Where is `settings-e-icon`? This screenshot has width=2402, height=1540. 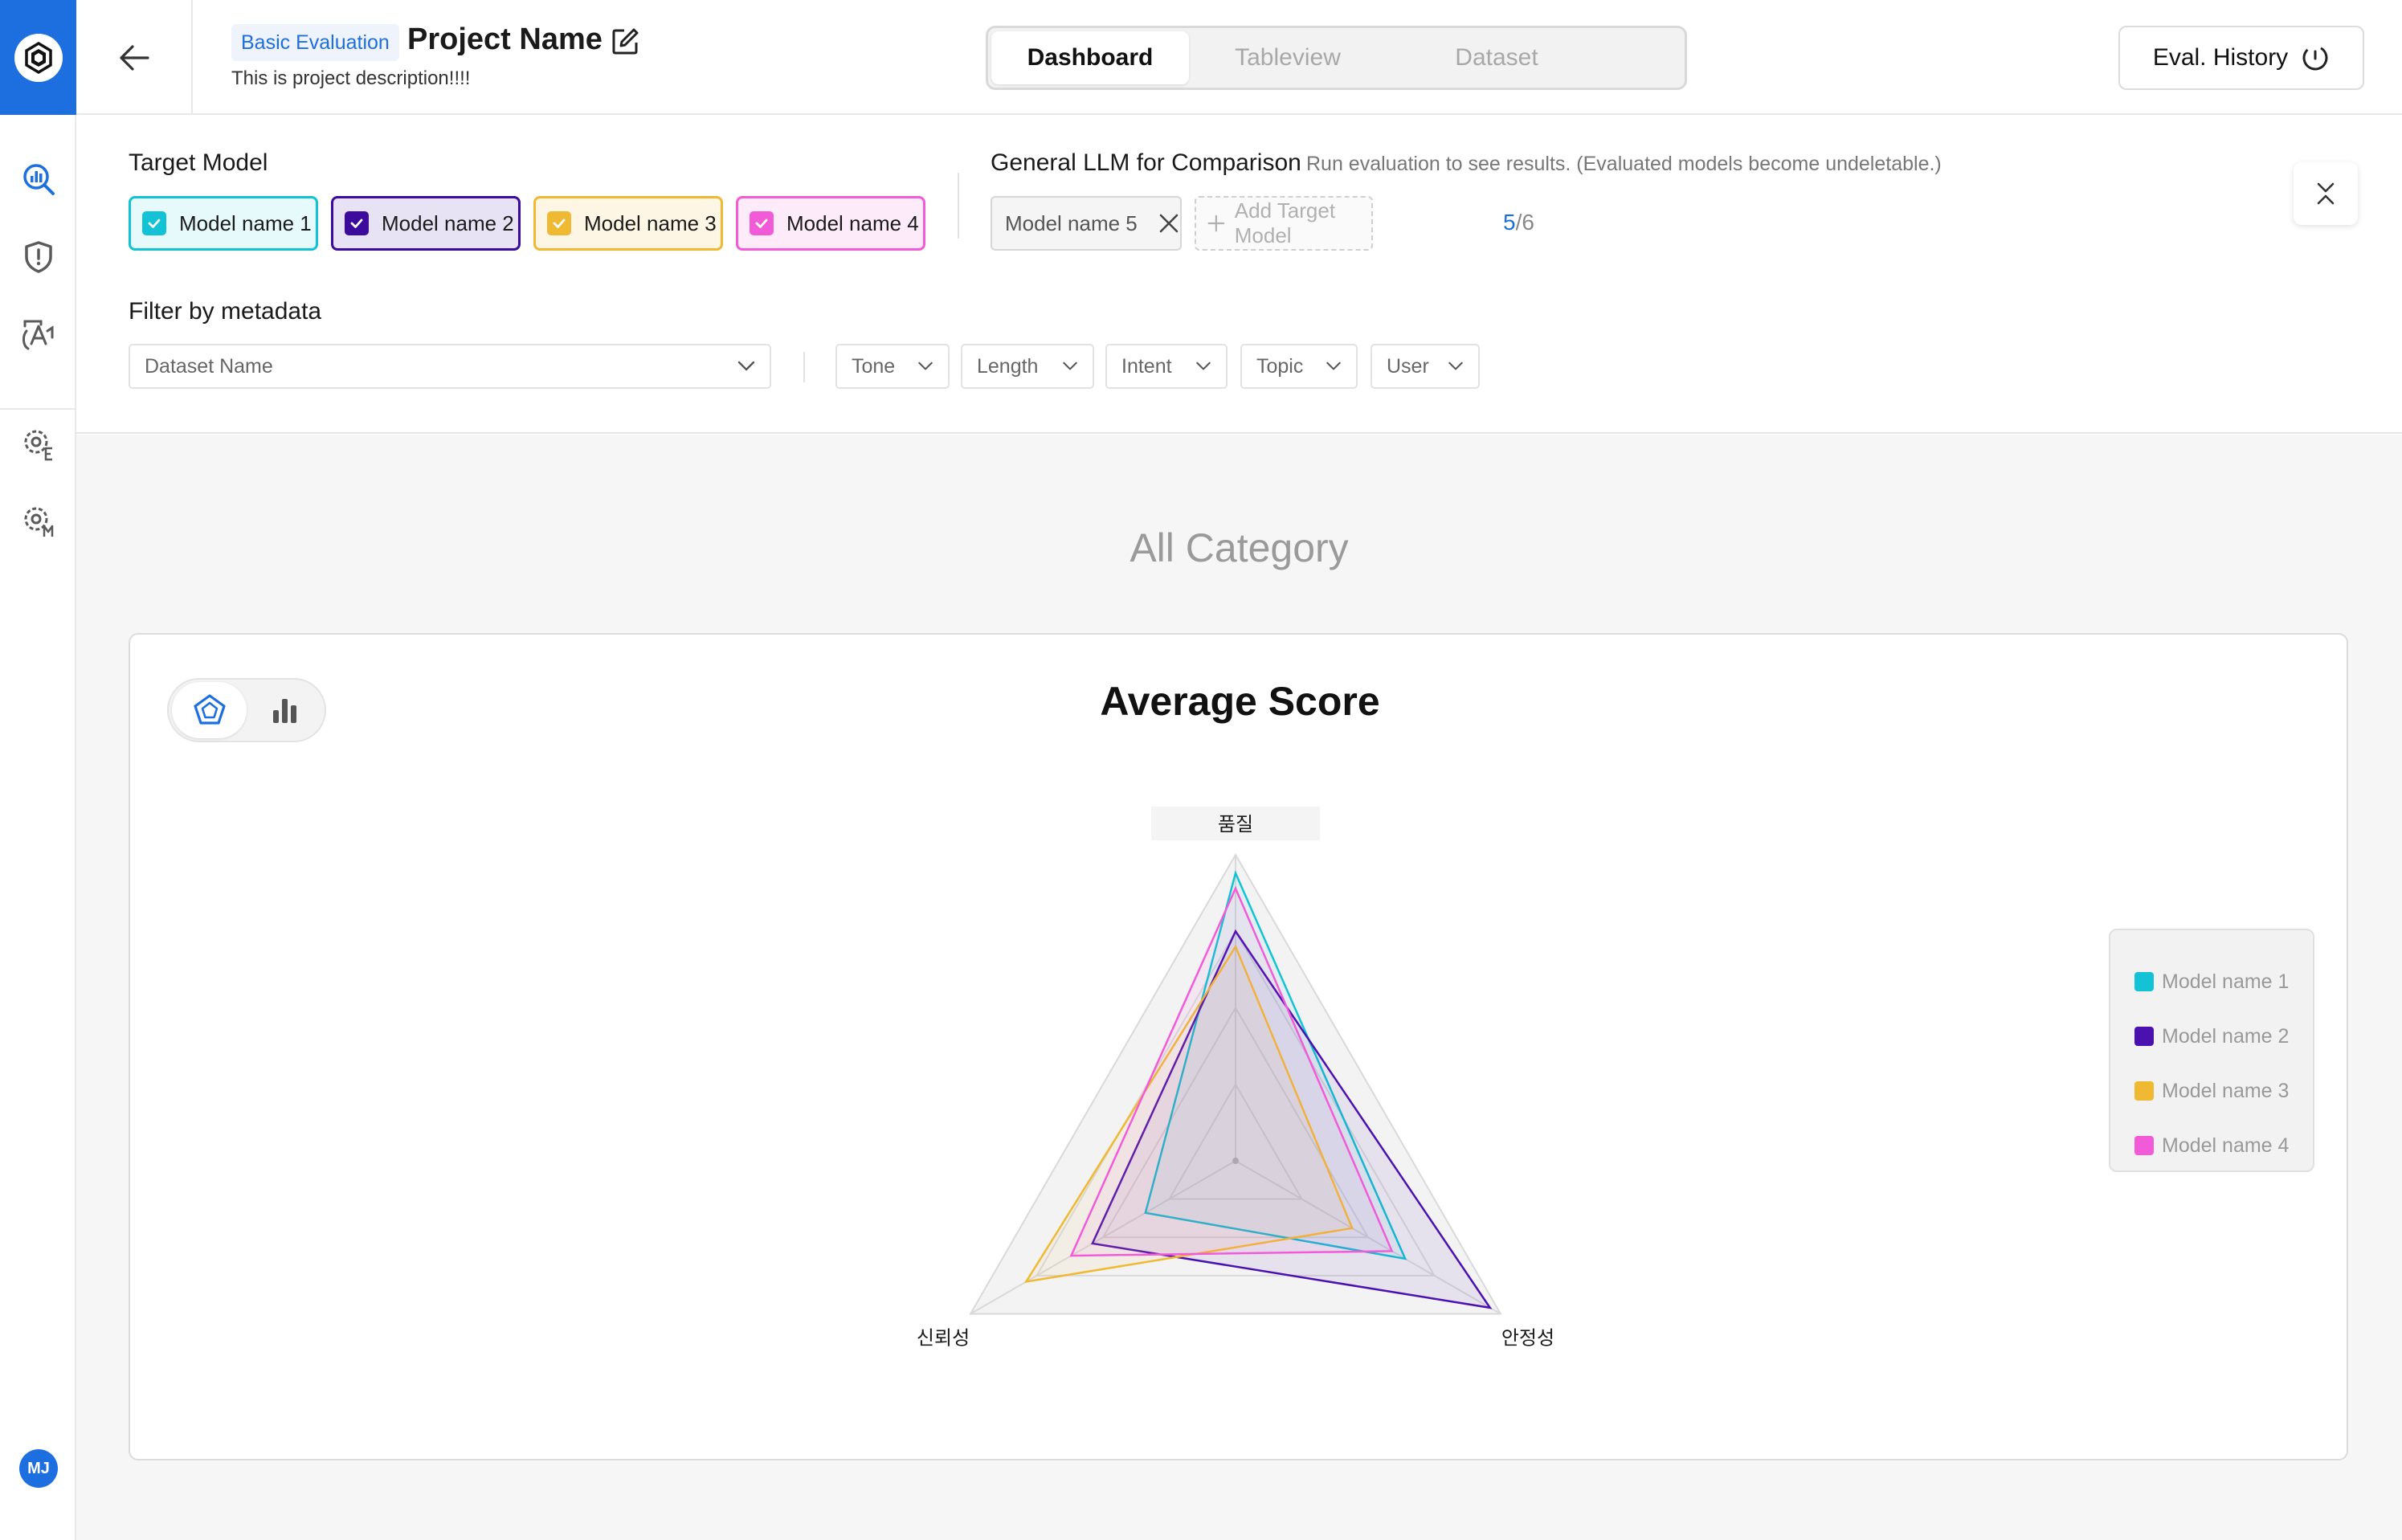
settings-e-icon is located at coordinates (38, 445).